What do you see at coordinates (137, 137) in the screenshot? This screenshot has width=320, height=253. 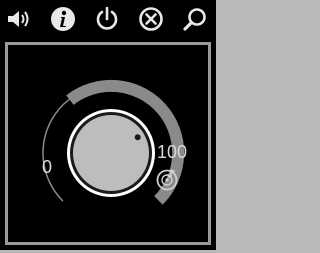 I see `knob-indicator` at bounding box center [137, 137].